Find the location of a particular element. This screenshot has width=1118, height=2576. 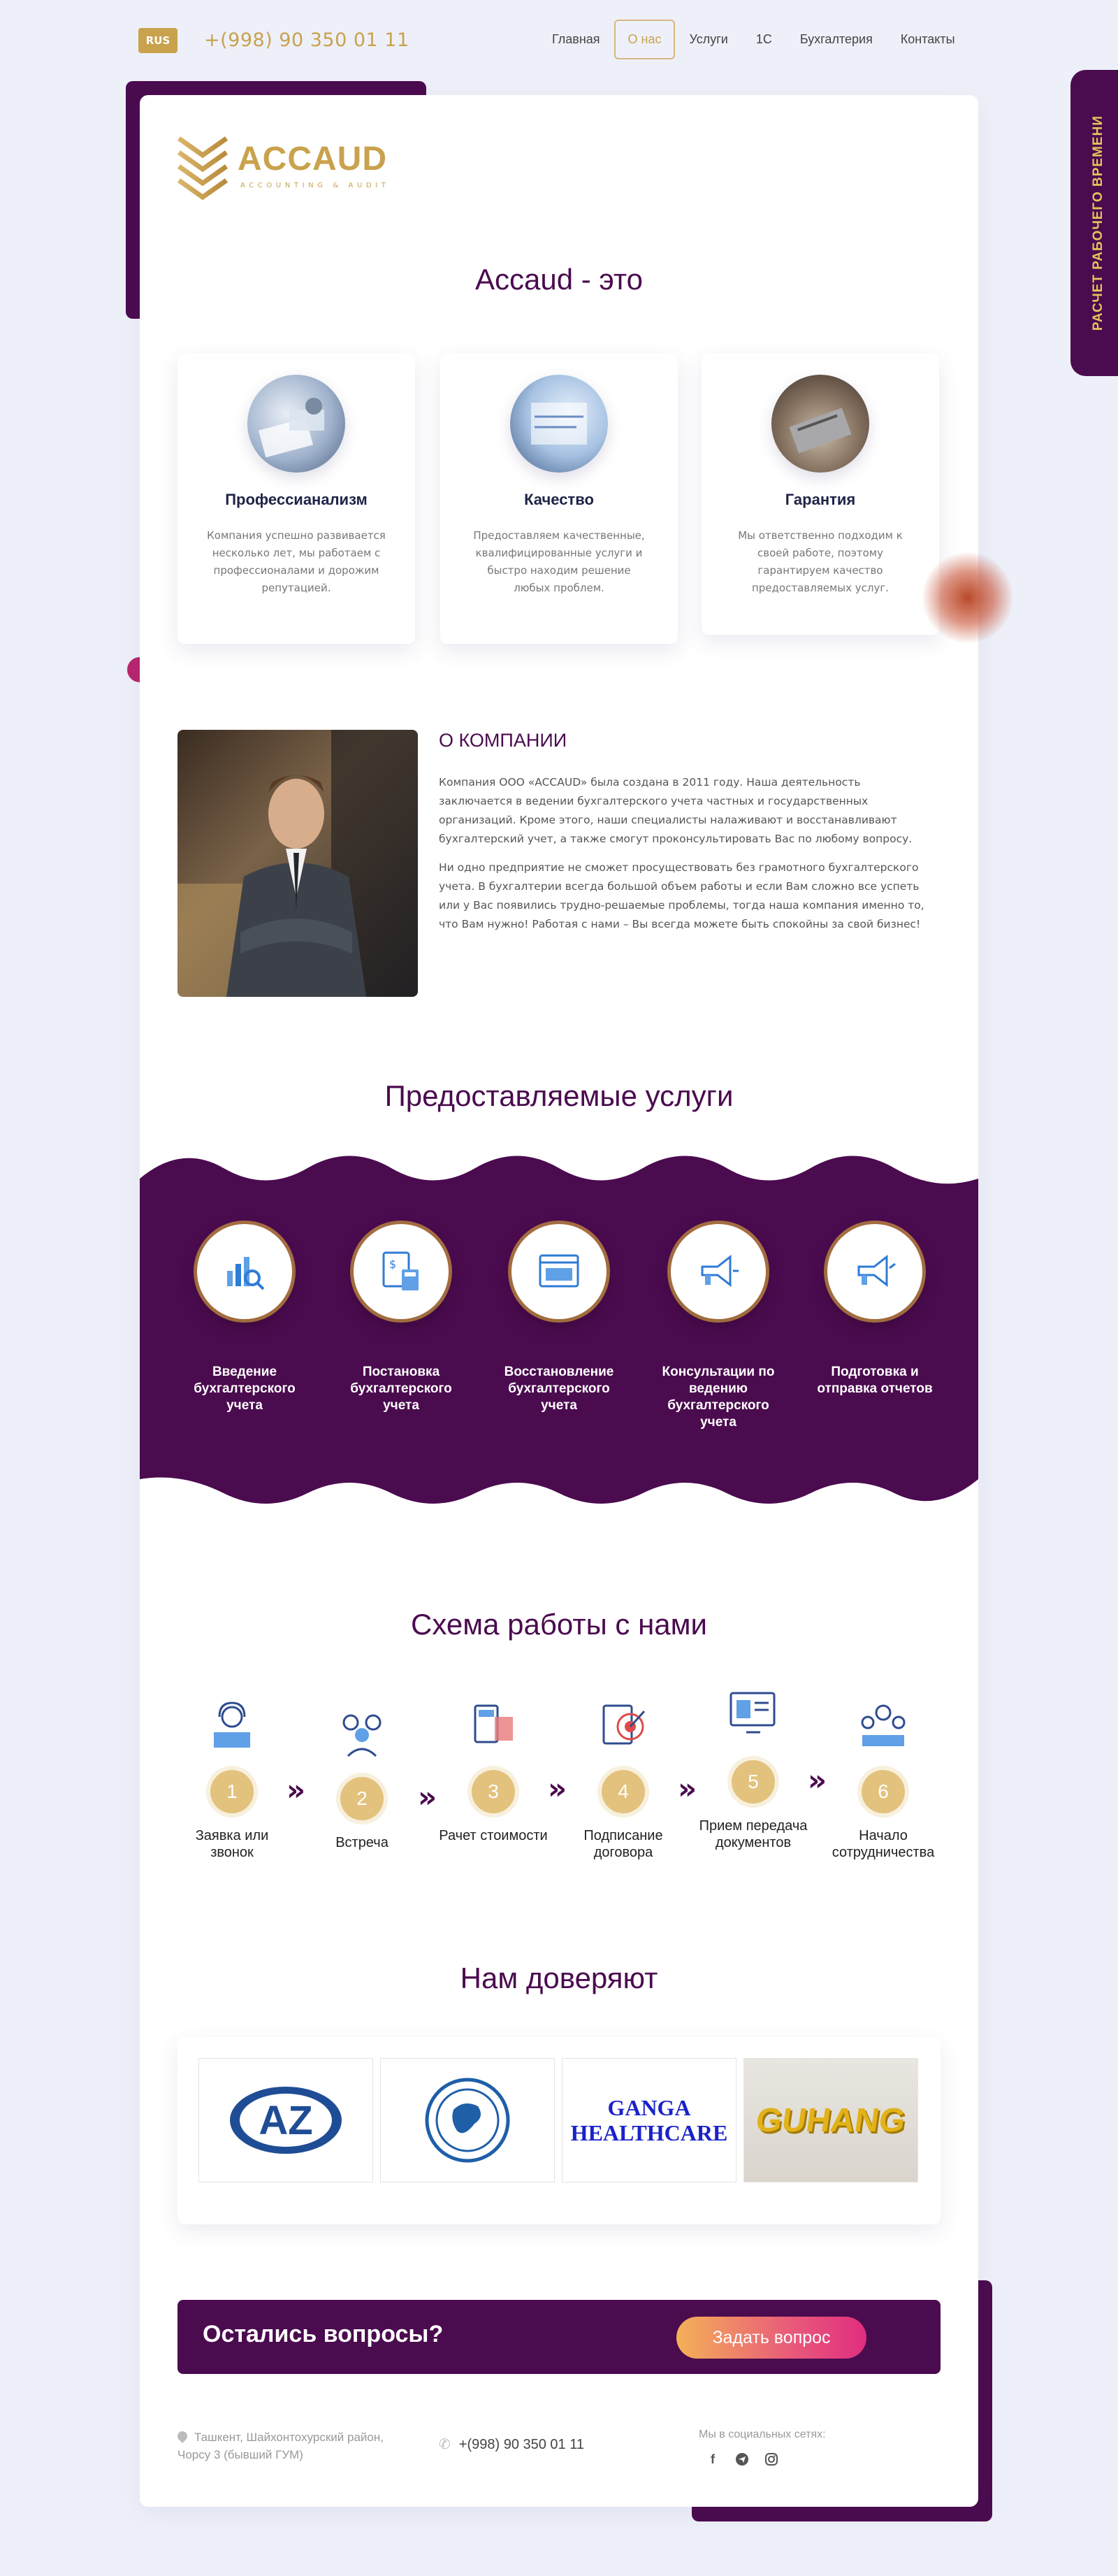

logo-tagline: ACCOUNTING & AUDIT is located at coordinates (315, 185).